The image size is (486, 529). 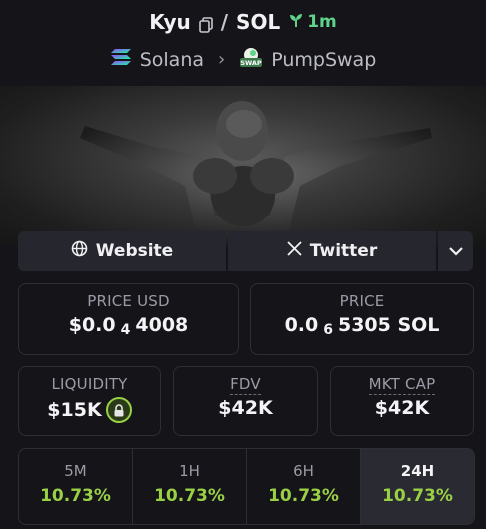 I want to click on chevron-down-icon, so click(x=456, y=251).